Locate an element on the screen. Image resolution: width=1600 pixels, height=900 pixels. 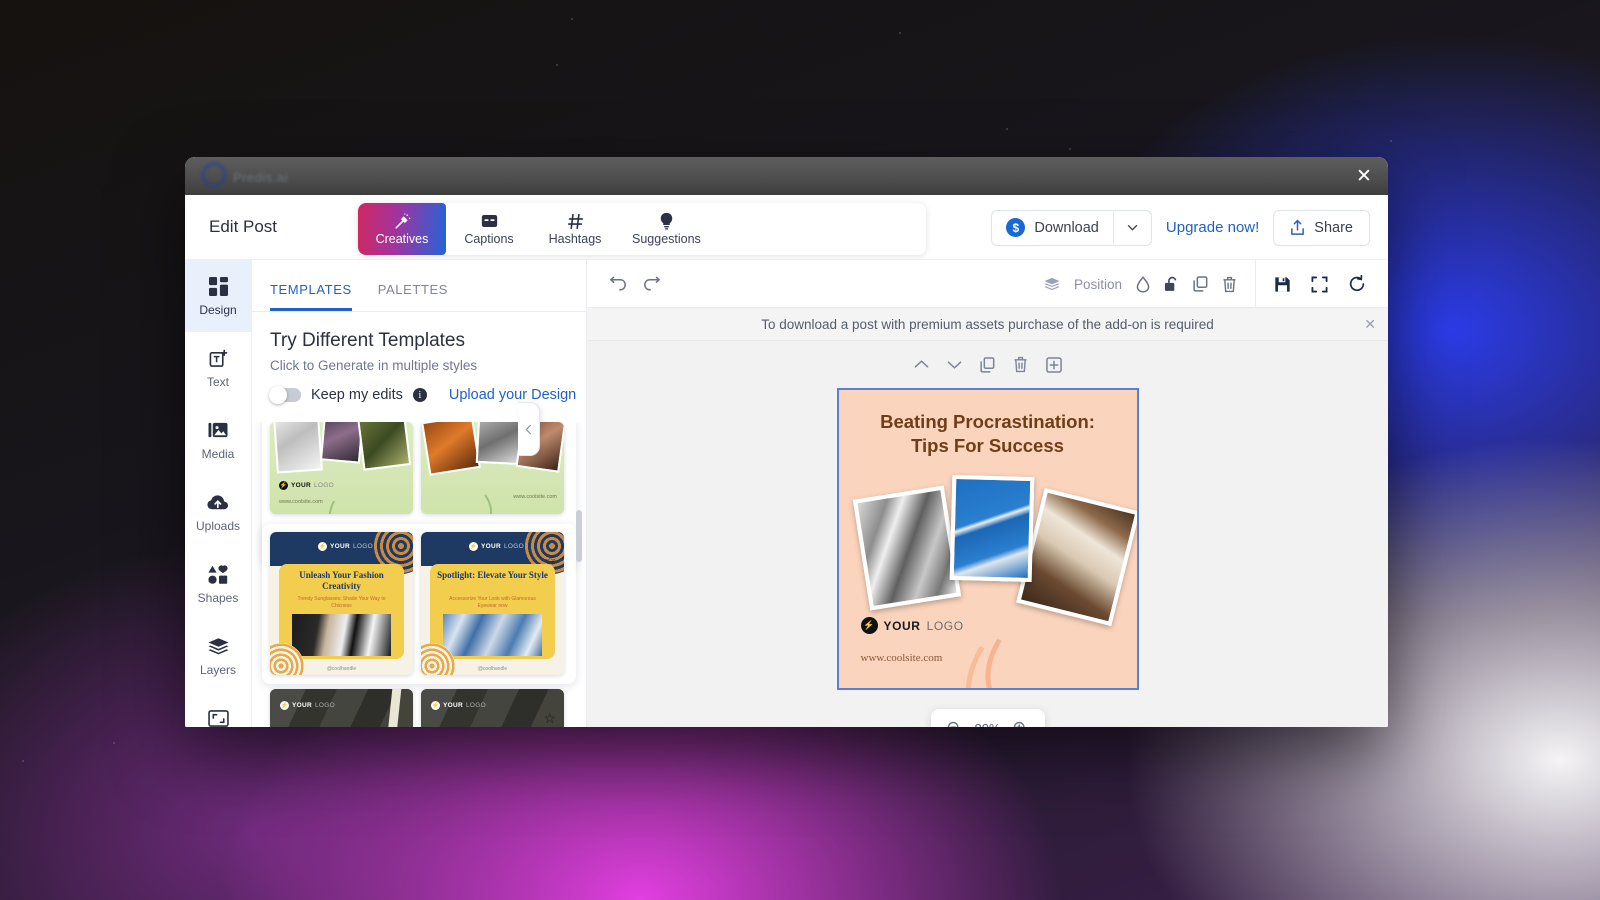
rail-item-layers: Layers is located at coordinates (218, 656).